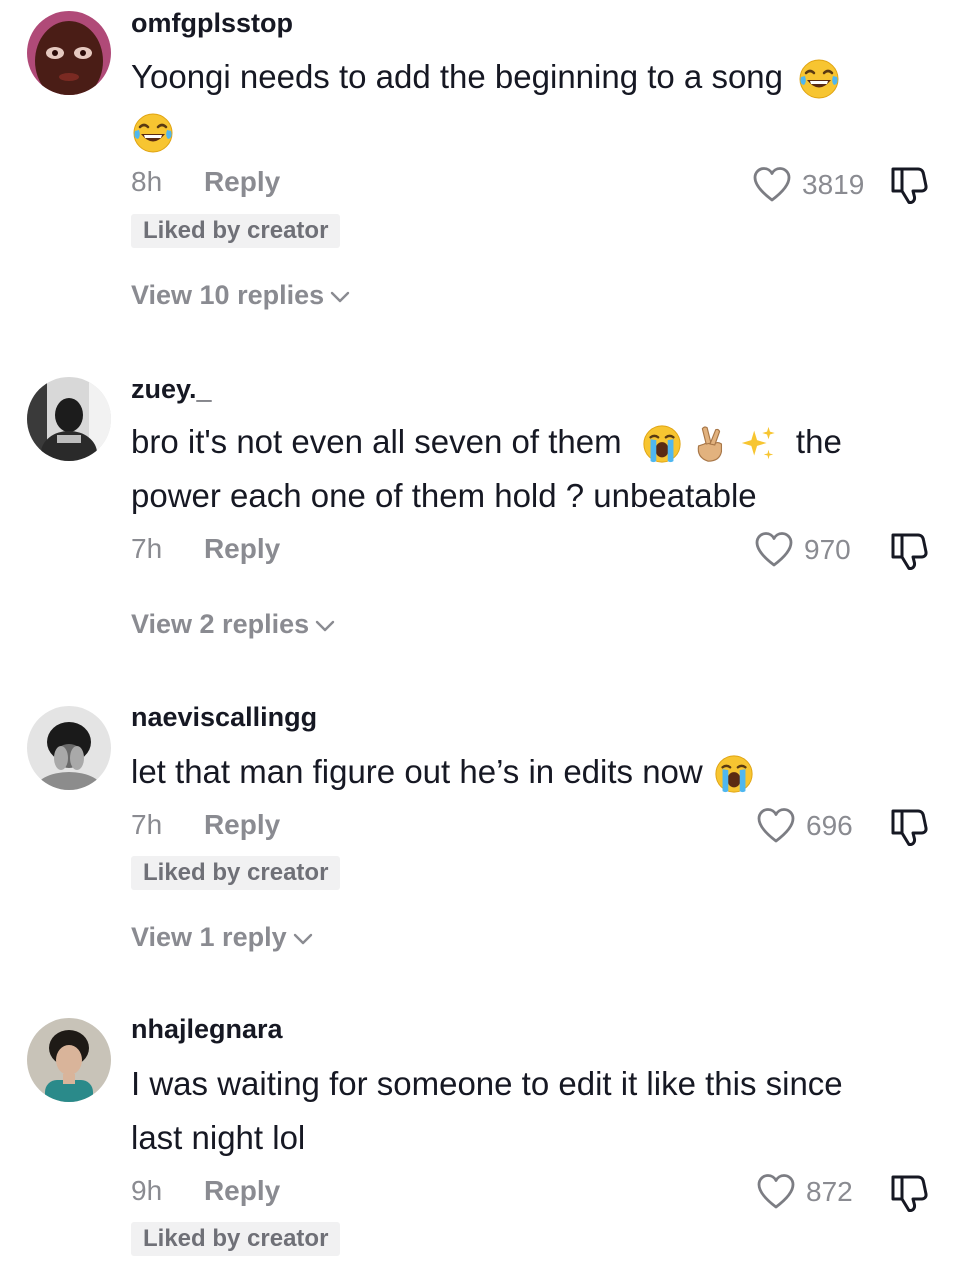 The image size is (960, 1269). Describe the element at coordinates (212, 23) in the screenshot. I see `username: omfgplsstop` at that location.